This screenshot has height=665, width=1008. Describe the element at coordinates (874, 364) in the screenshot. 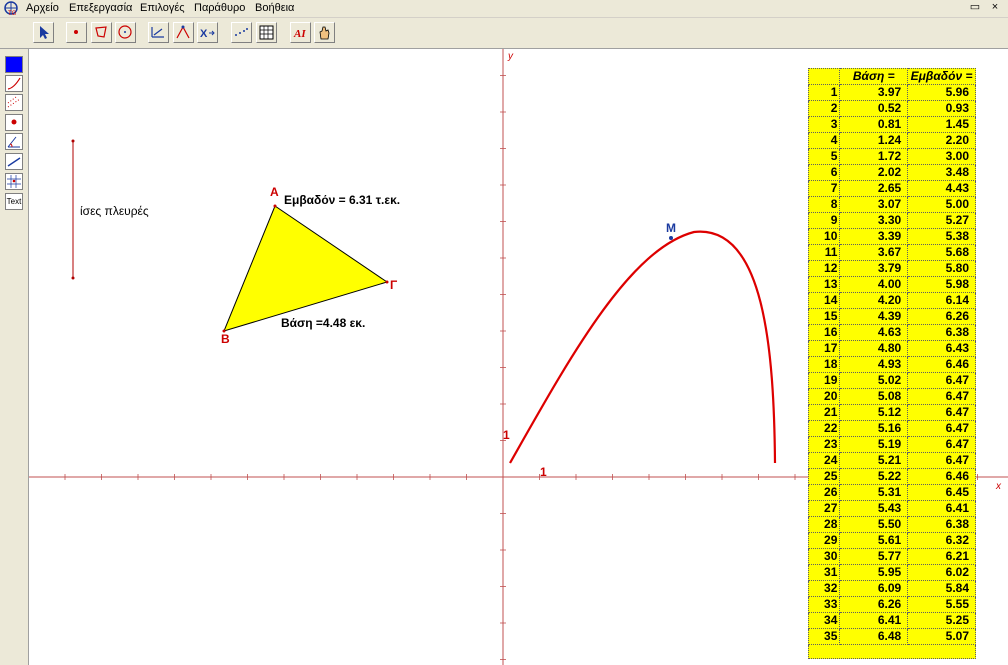

I see `base-value: 4.93` at that location.